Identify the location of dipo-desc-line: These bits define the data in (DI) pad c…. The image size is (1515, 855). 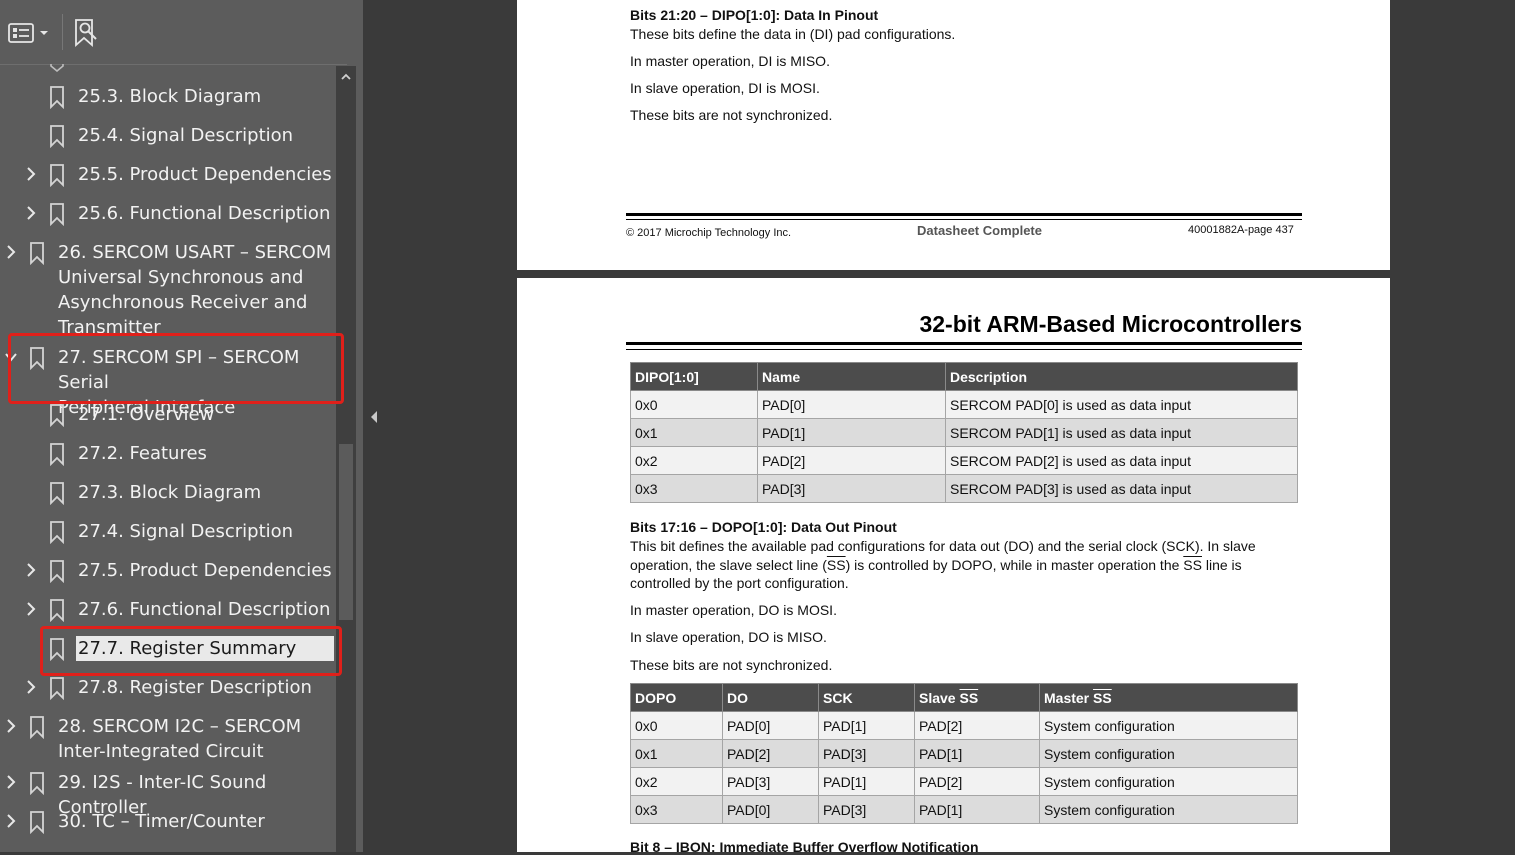
(793, 34).